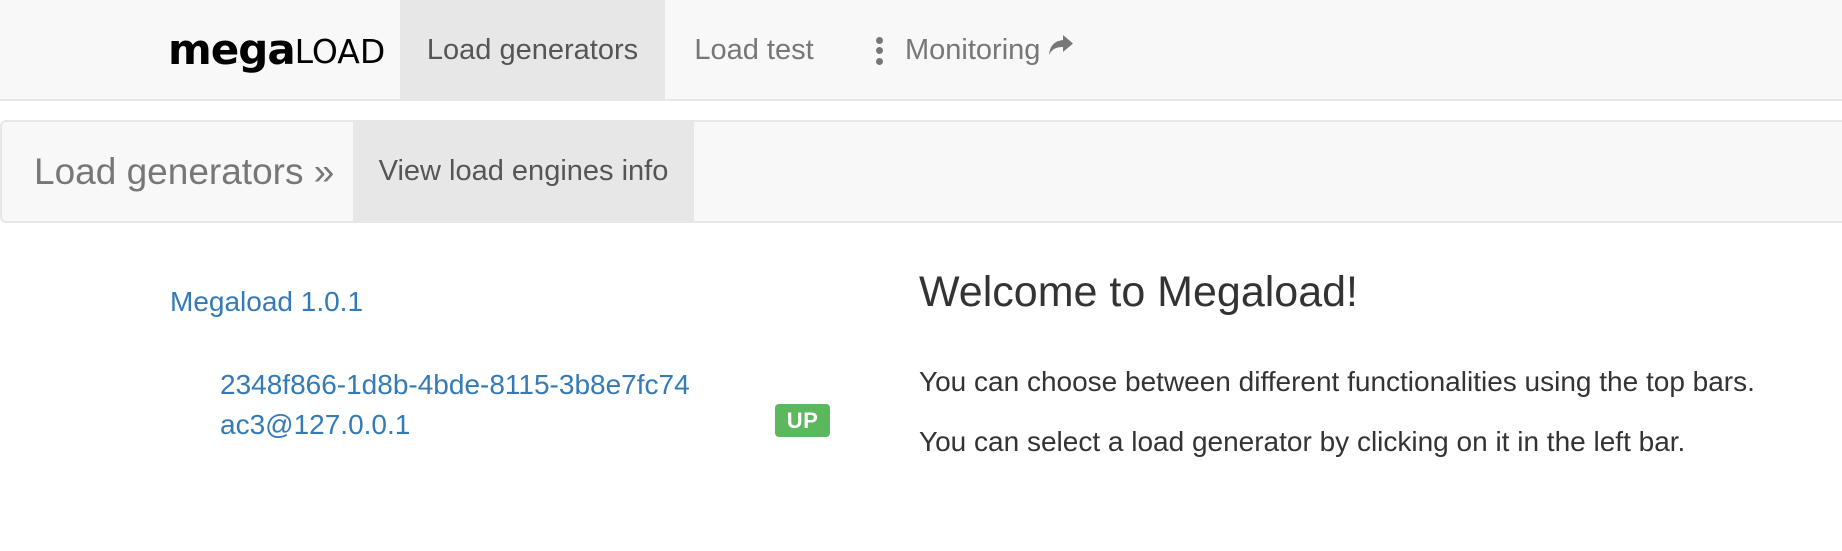 This screenshot has width=1842, height=551. I want to click on nav-load-generators-label: Load generators, so click(532, 50).